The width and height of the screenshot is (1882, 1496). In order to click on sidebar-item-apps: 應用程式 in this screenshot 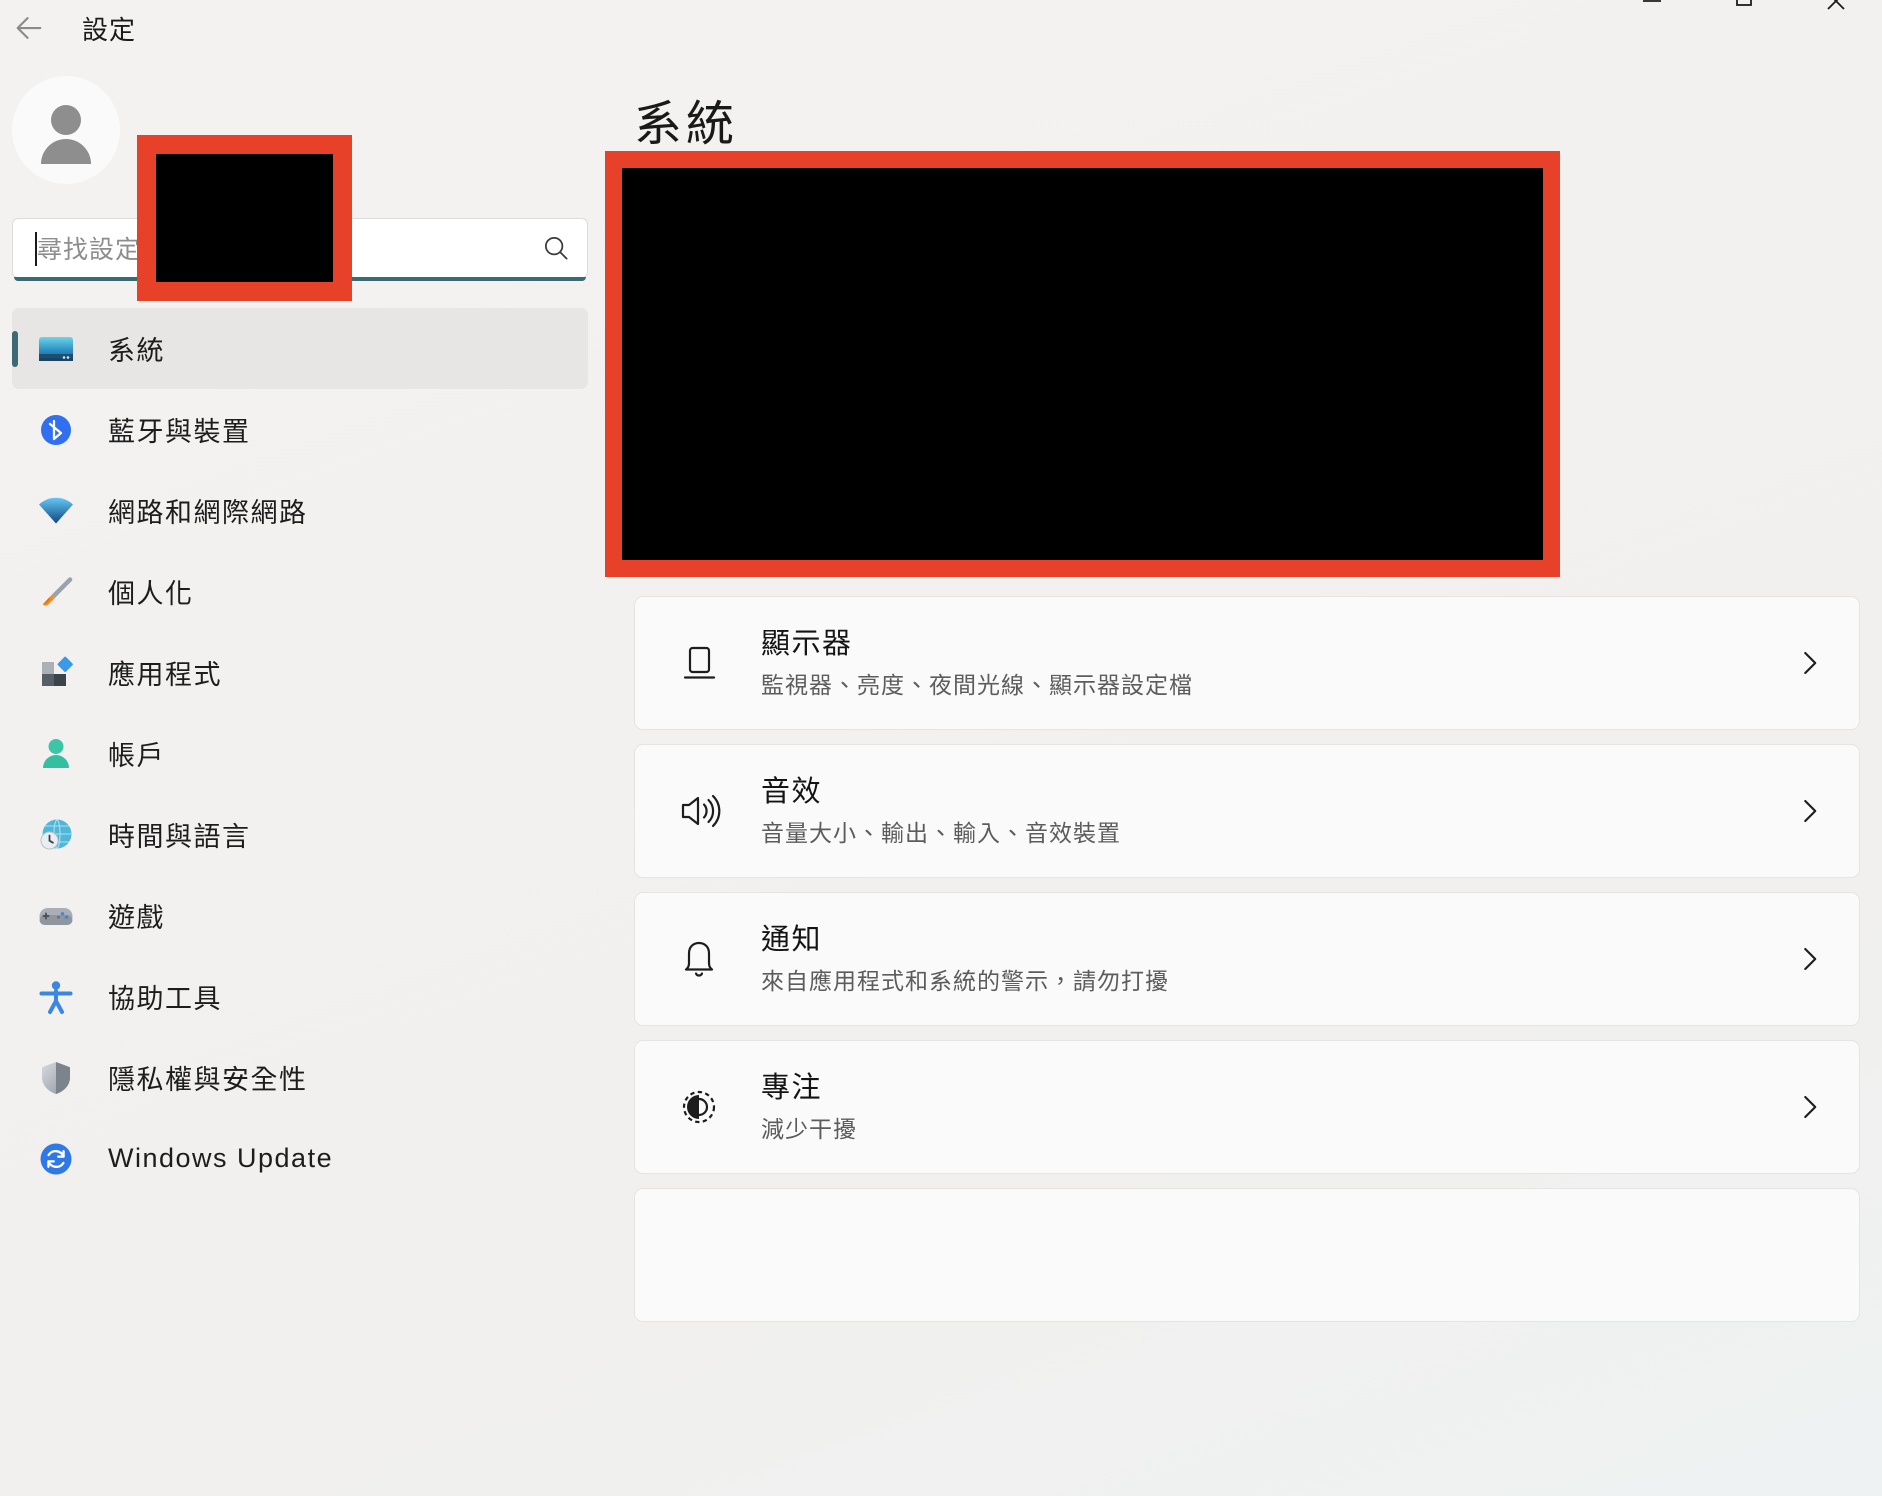, I will do `click(300, 672)`.